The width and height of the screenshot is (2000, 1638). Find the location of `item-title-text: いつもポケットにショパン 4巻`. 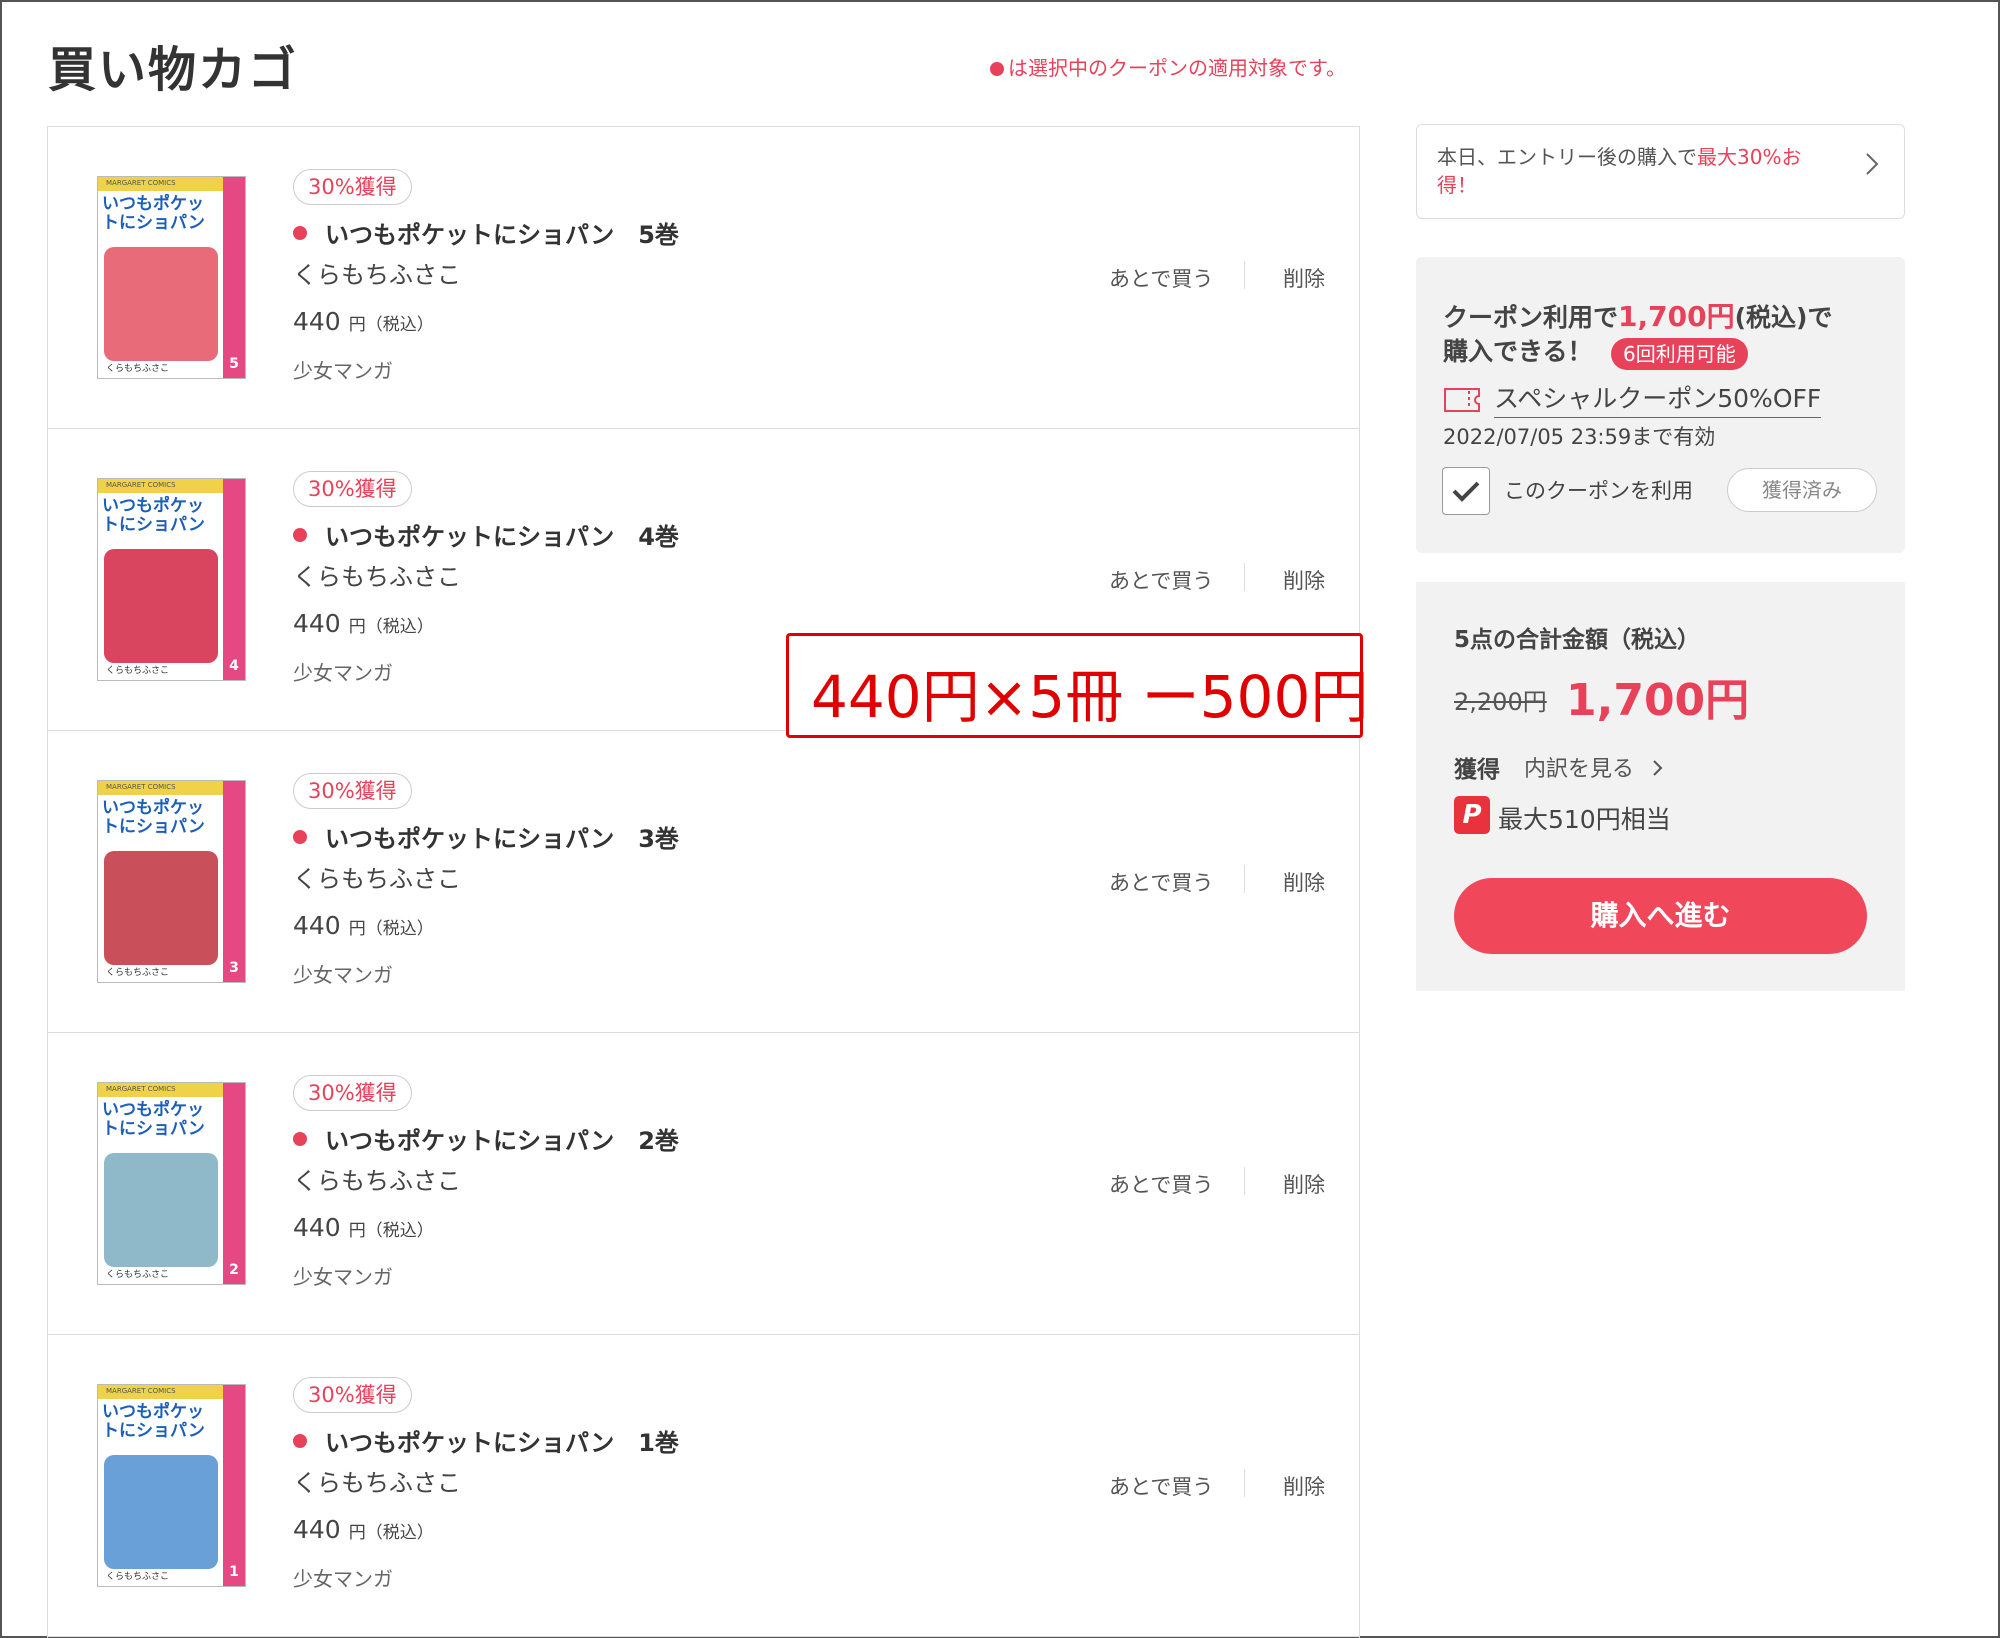

item-title-text: いつもポケットにショパン 4巻 is located at coordinates (502, 537).